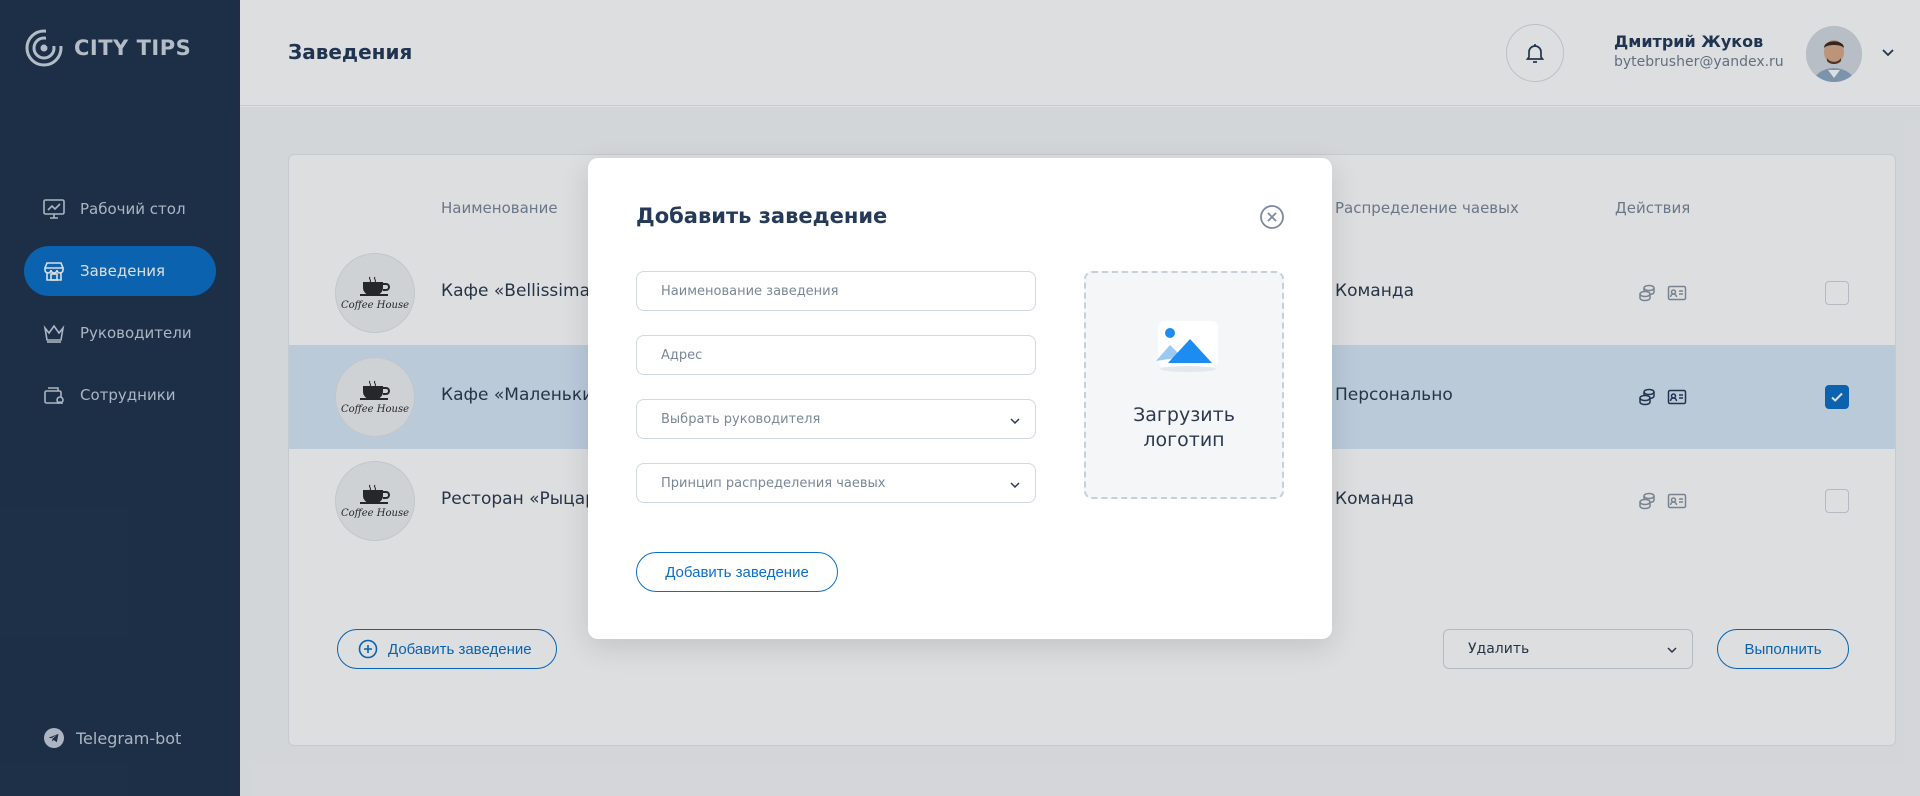  Describe the element at coordinates (836, 291) in the screenshot. I see `venue-name-input` at that location.